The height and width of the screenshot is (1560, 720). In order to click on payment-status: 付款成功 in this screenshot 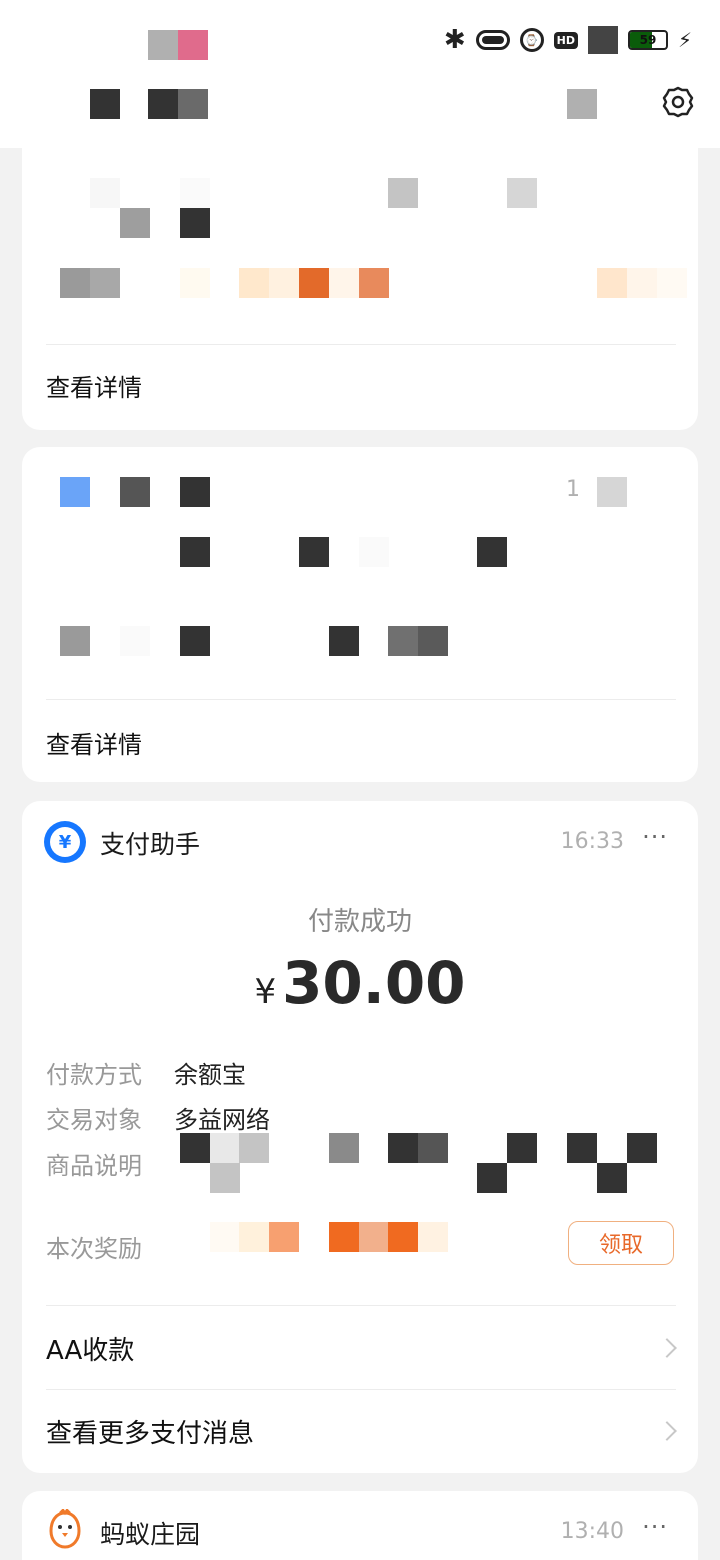, I will do `click(359, 922)`.